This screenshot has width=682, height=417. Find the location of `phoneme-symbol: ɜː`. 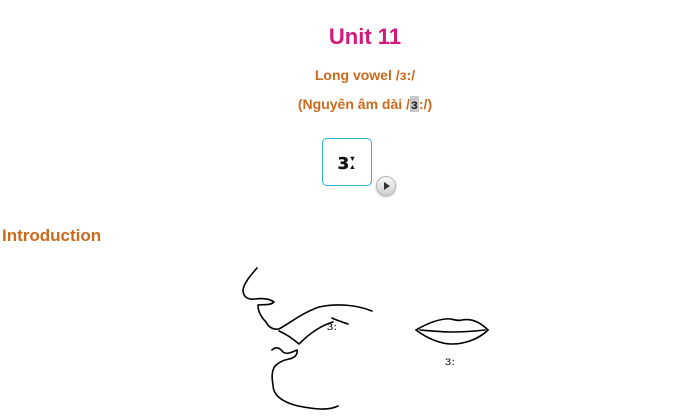

phoneme-symbol: ɜː is located at coordinates (347, 162).